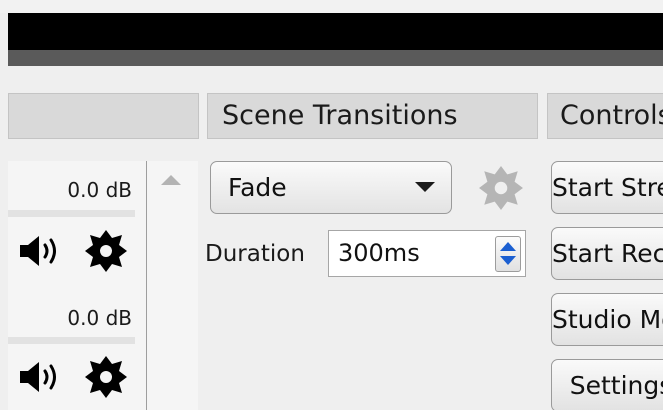 This screenshot has height=410, width=663. What do you see at coordinates (607, 187) in the screenshot?
I see `start-streaming-button: Start Streaming` at bounding box center [607, 187].